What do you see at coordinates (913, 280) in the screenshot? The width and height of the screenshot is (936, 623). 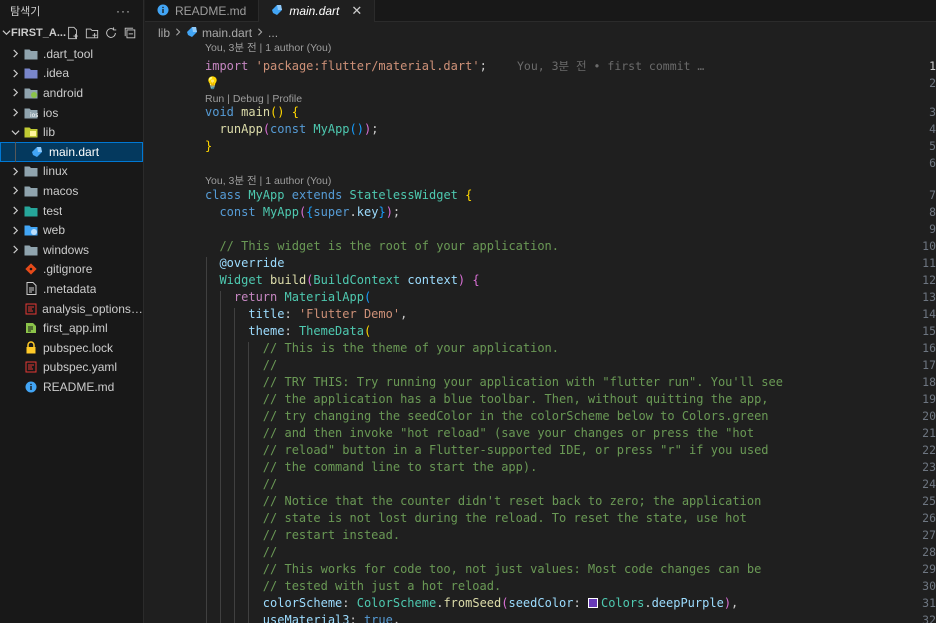 I see `line-number: 12` at bounding box center [913, 280].